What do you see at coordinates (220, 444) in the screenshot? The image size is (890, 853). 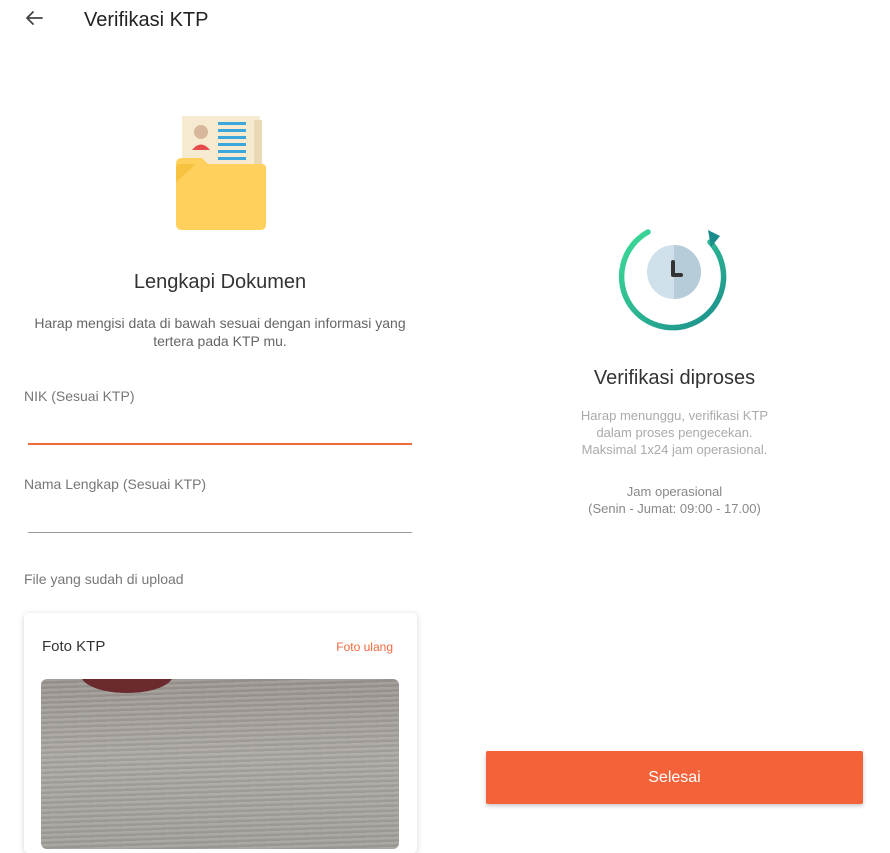 I see `nik-underline` at bounding box center [220, 444].